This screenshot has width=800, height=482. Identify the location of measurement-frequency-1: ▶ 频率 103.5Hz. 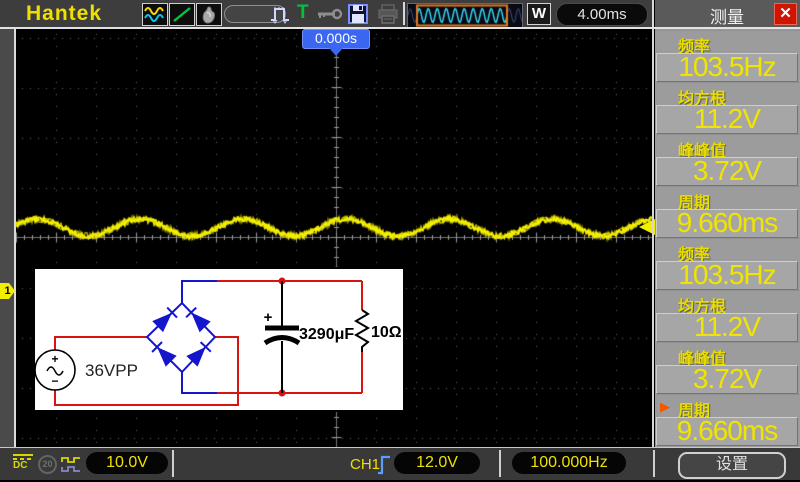
(727, 56).